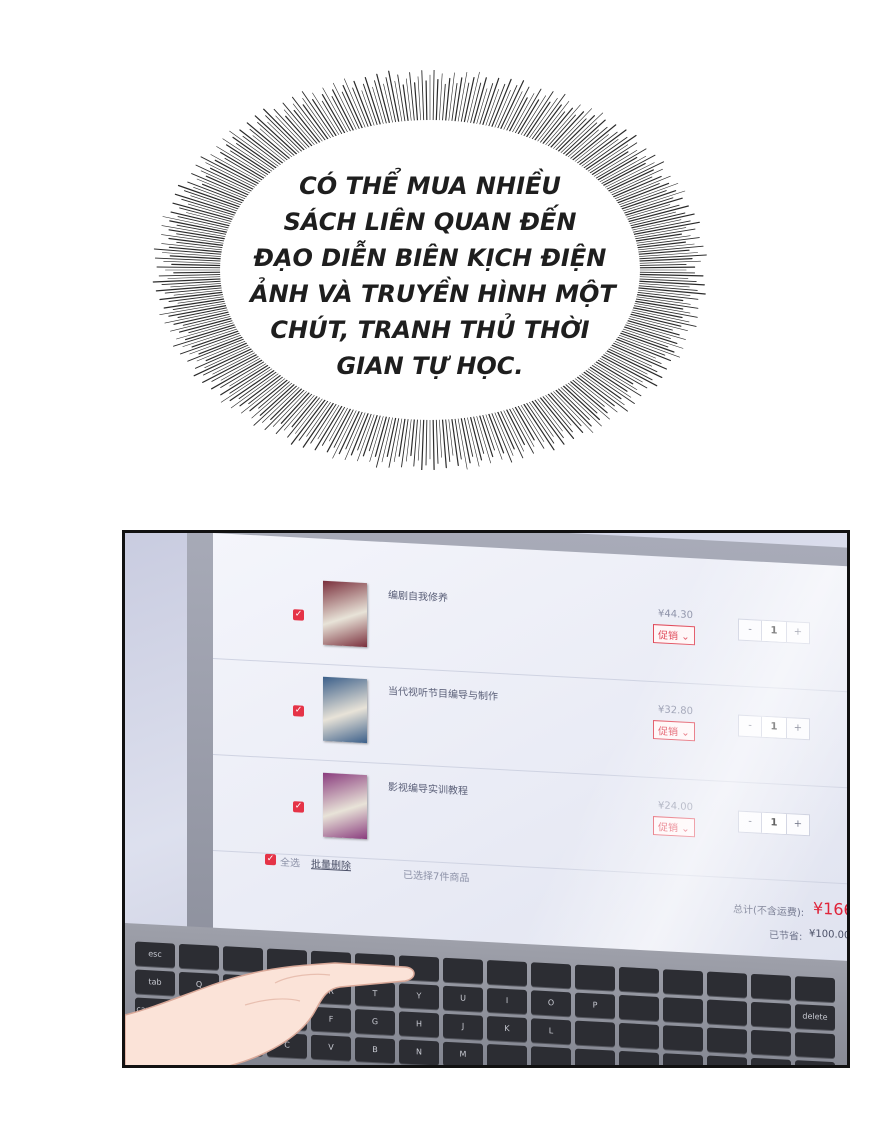  What do you see at coordinates (433, 294) in the screenshot?
I see `bubble-line: ẢNH VÀ TRUYỀN HÌNH MỘT` at bounding box center [433, 294].